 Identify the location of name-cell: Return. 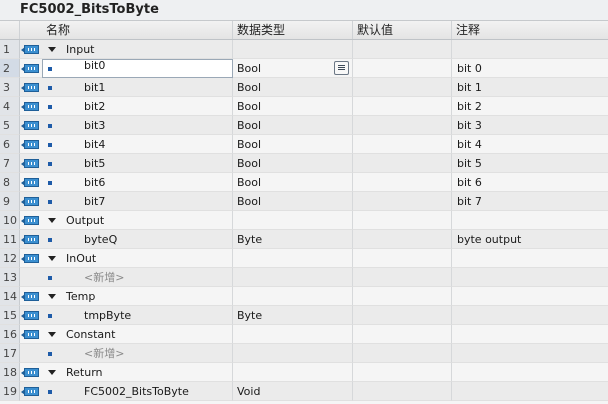
(137, 372).